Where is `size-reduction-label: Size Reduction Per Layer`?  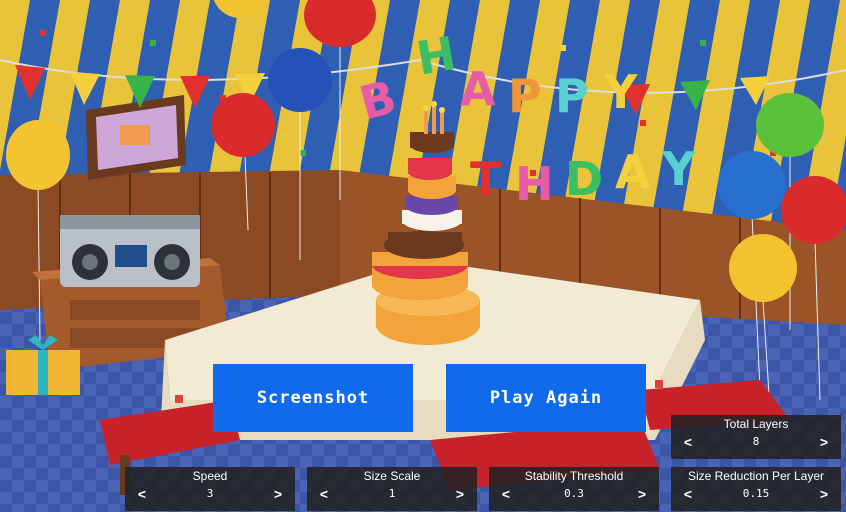 size-reduction-label: Size Reduction Per Layer is located at coordinates (756, 476).